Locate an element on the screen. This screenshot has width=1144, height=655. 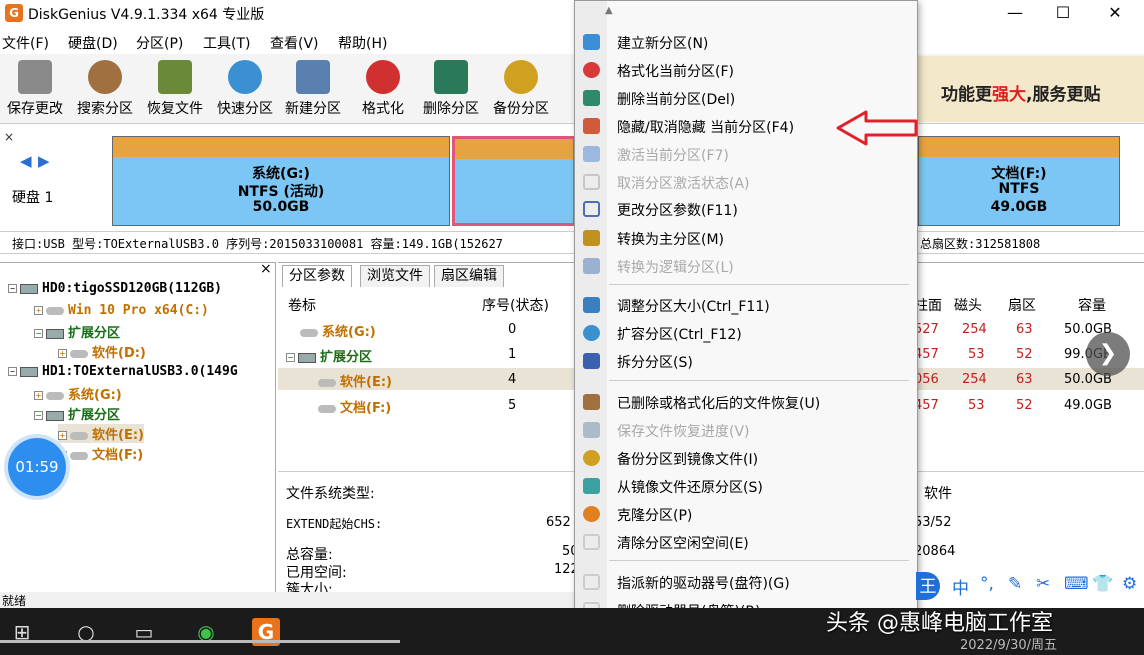
table-row: − 扩展分区 is located at coordinates (329, 355).